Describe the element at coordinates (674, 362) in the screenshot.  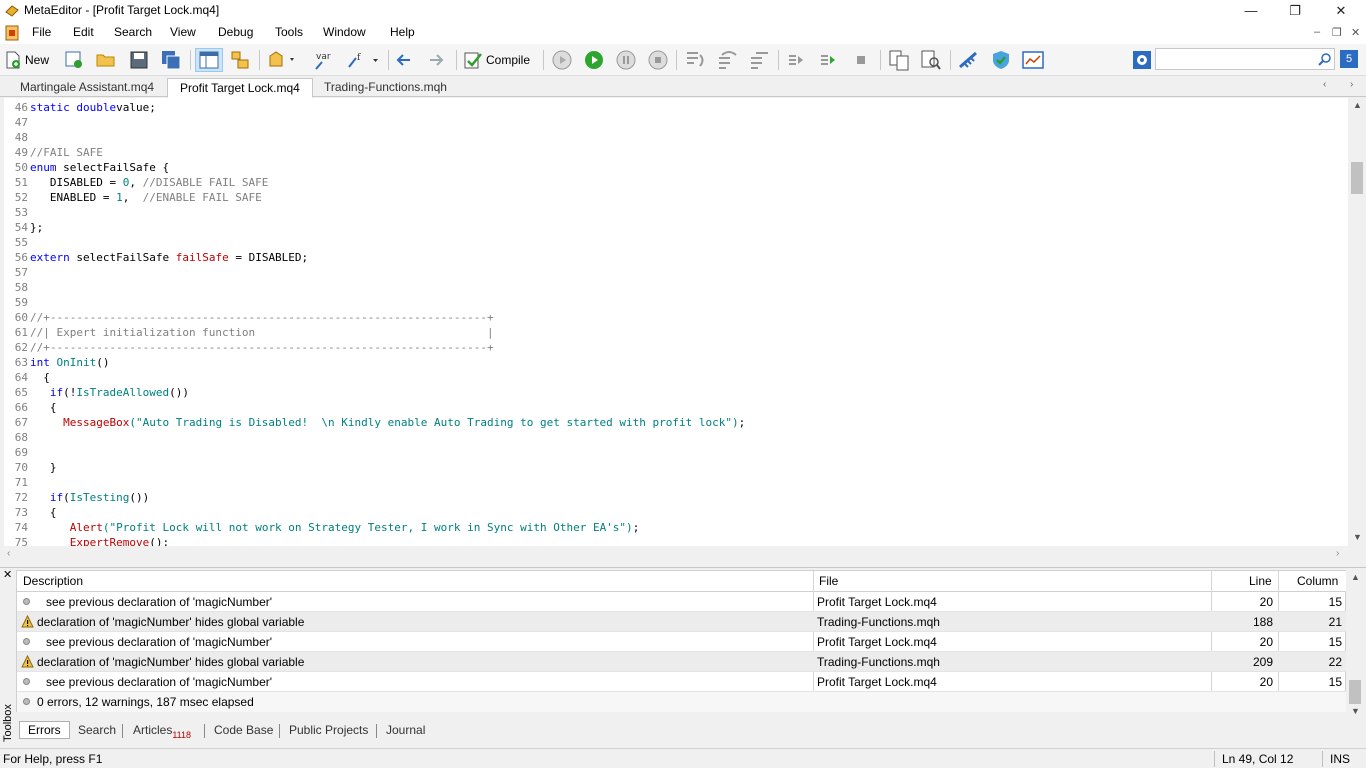
I see `code-line: 63 int OnInit()` at that location.